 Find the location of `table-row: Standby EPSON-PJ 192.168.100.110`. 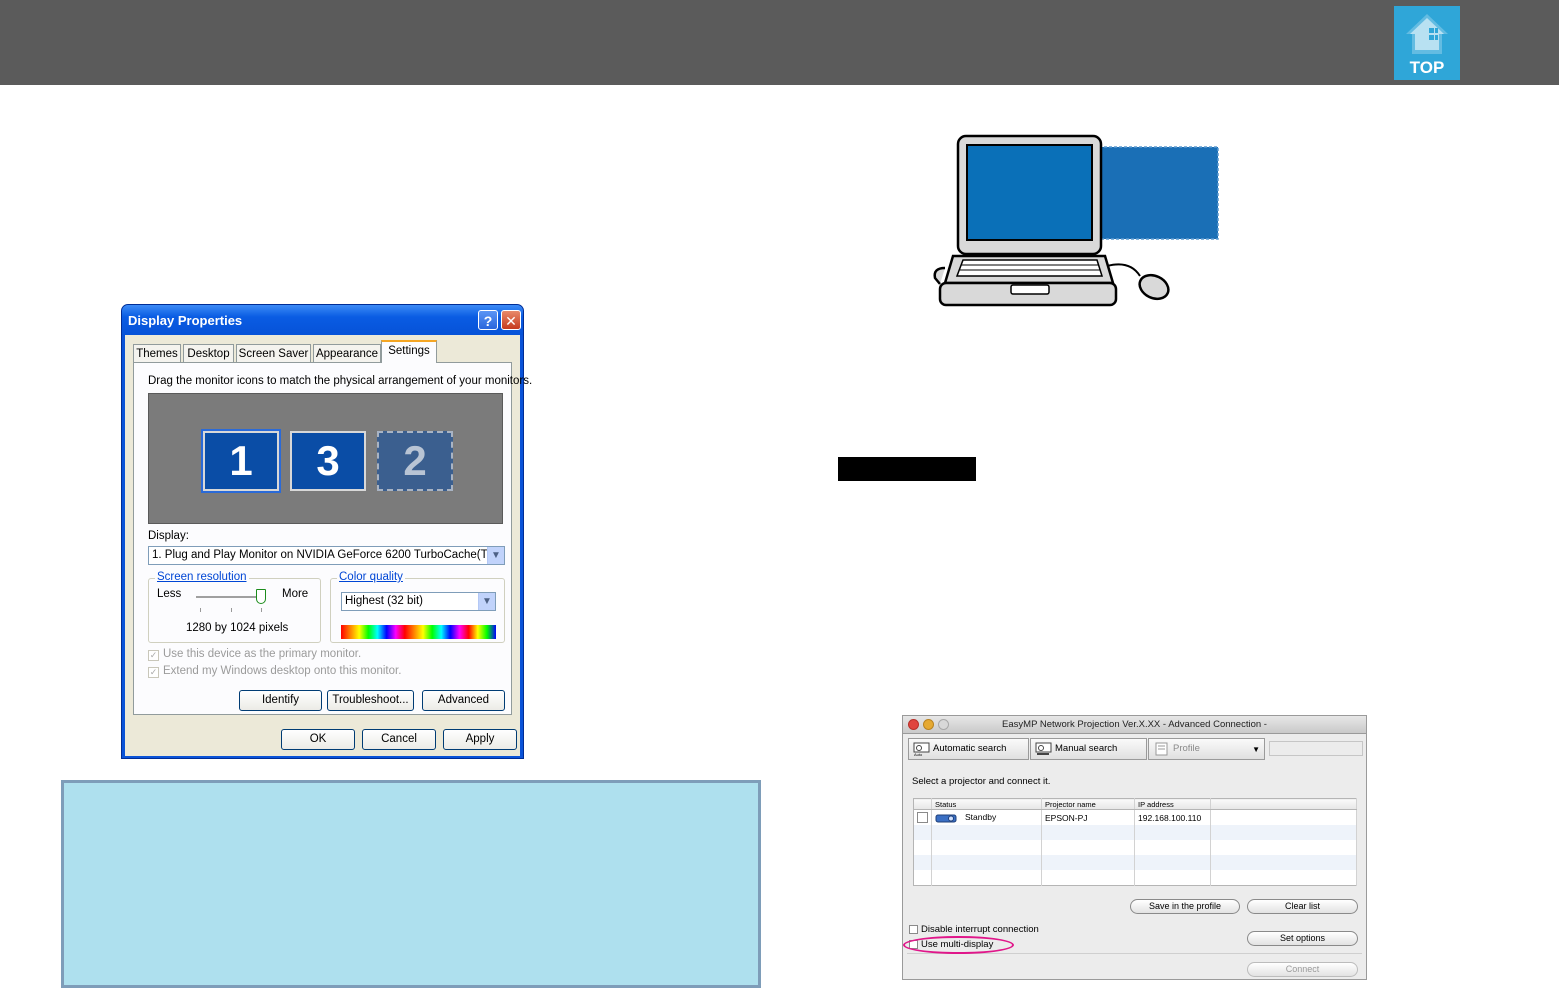

table-row: Standby EPSON-PJ 192.168.100.110 is located at coordinates (1135, 817).